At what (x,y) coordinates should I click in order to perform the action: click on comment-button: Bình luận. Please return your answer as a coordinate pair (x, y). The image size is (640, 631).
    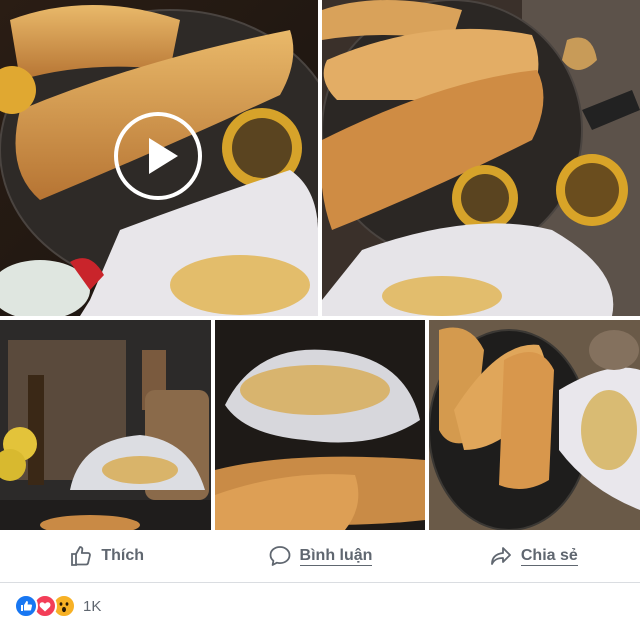
    Looking at the image, I should click on (319, 556).